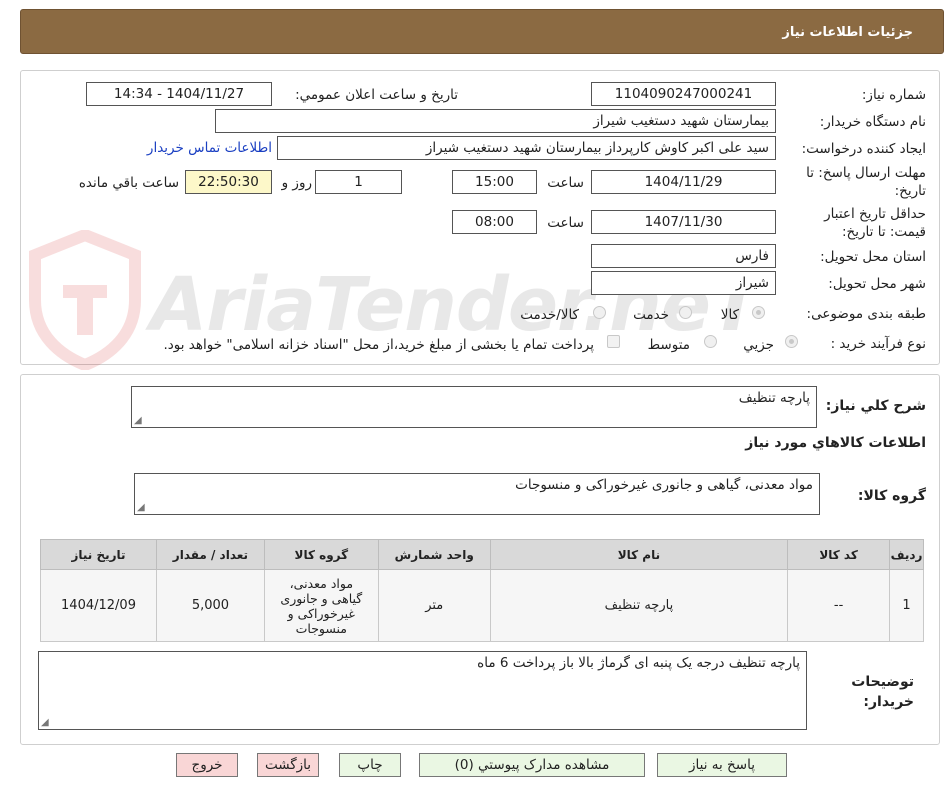 The image size is (944, 798). I want to click on validity-date-field: 1407/11/30, so click(683, 222).